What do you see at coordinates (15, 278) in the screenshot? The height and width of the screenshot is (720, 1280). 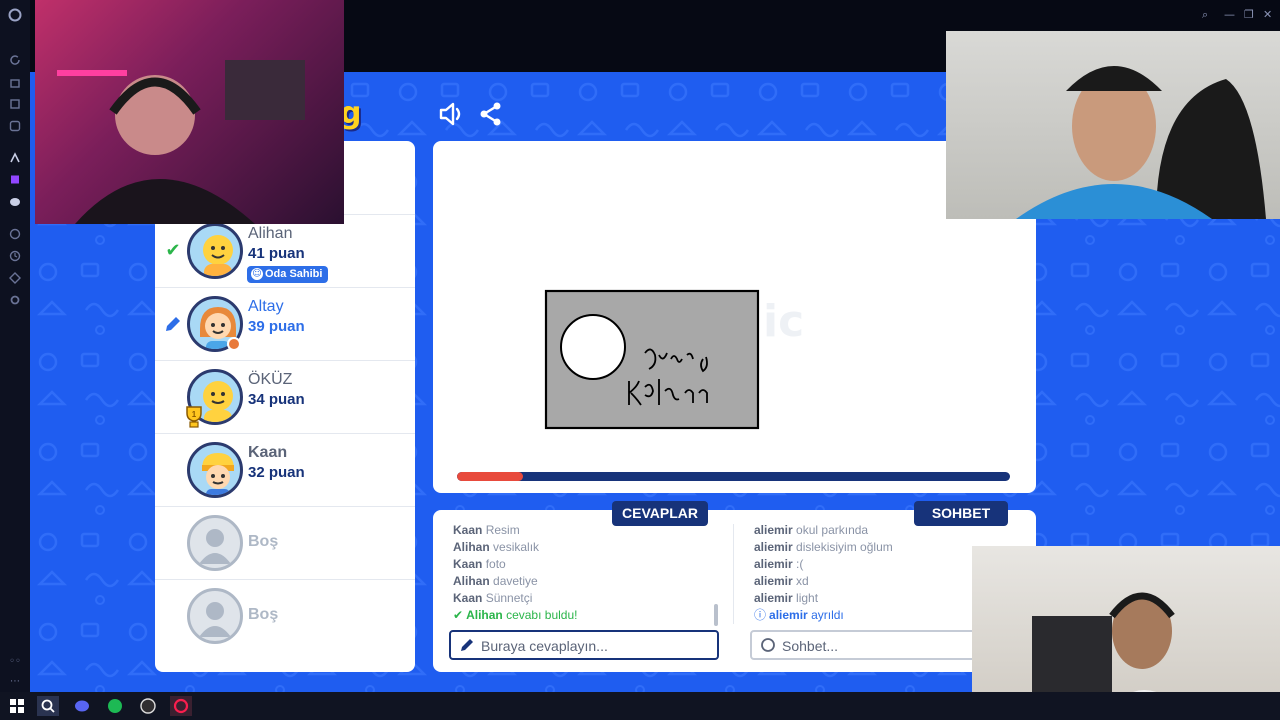 I see `extensions-icon` at bounding box center [15, 278].